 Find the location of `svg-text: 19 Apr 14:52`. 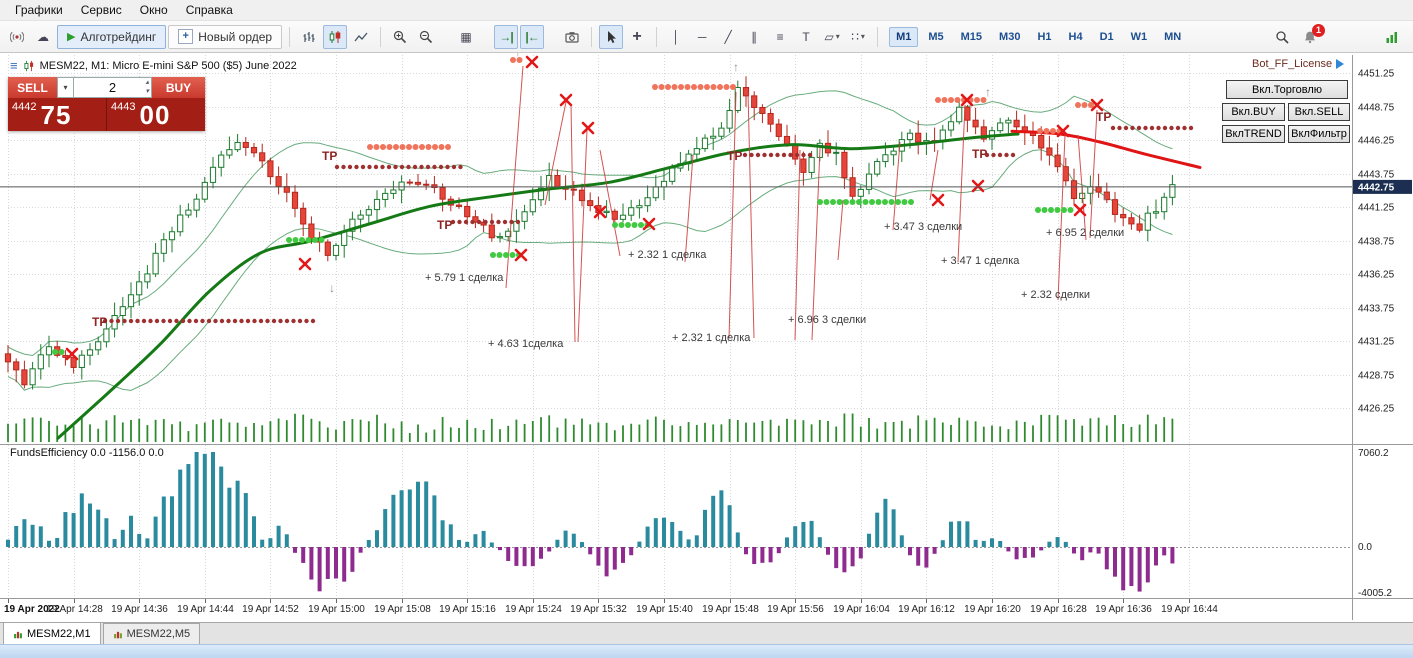

svg-text: 19 Apr 14:52 is located at coordinates (270, 609).